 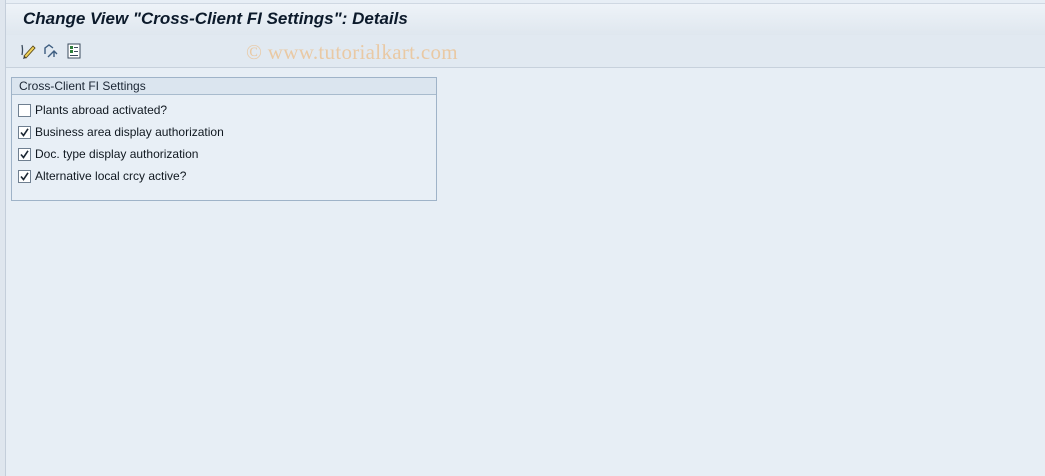 I want to click on alt-local-crcy-checkbox-row: Alternative local crcy active?, so click(x=102, y=176).